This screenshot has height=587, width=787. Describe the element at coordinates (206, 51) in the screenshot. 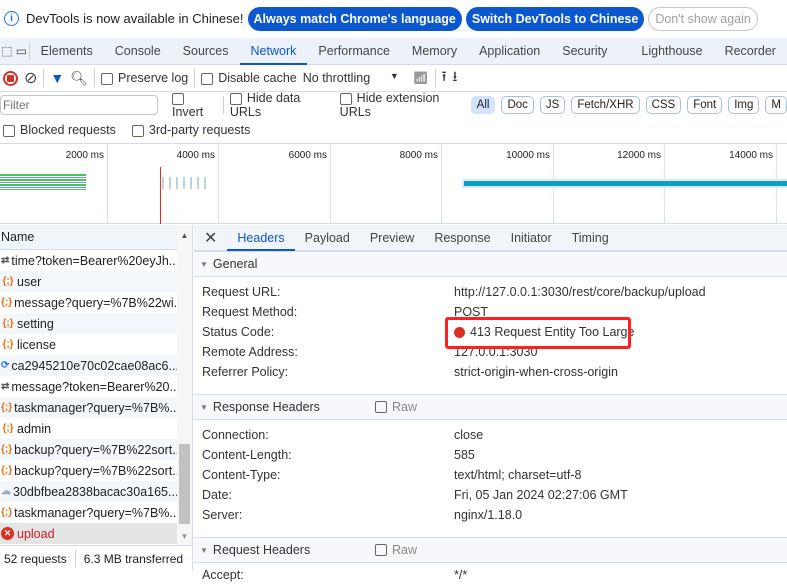

I see `tab-sources: Sources` at that location.